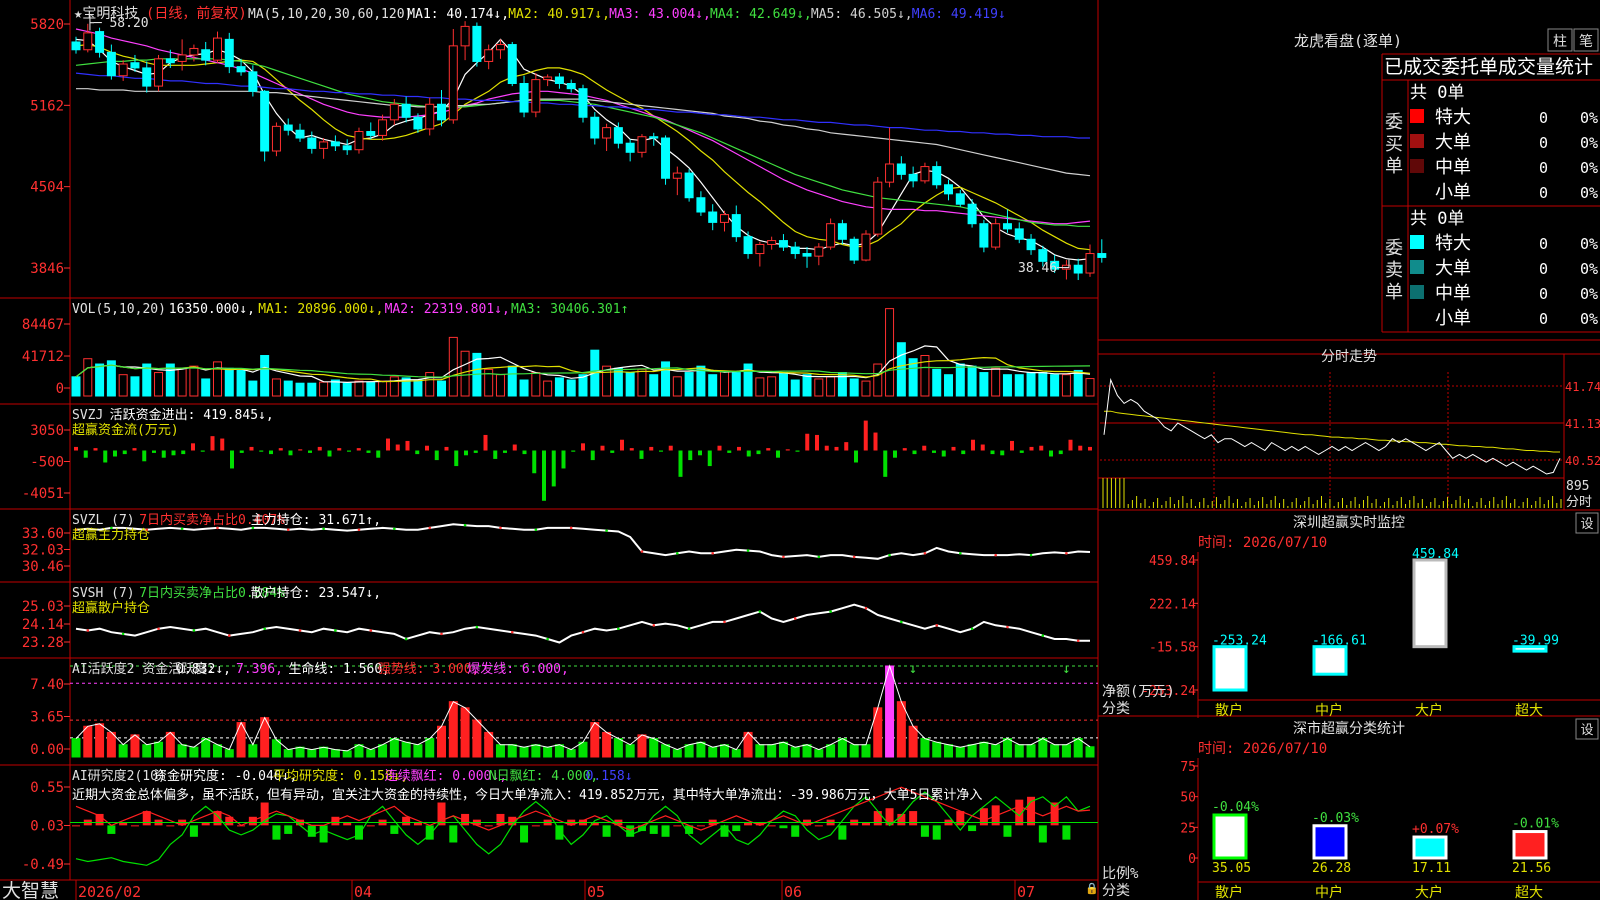 Image resolution: width=1600 pixels, height=900 pixels. What do you see at coordinates (1394, 144) in the screenshot?
I see `buy-orders-title: 买` at bounding box center [1394, 144].